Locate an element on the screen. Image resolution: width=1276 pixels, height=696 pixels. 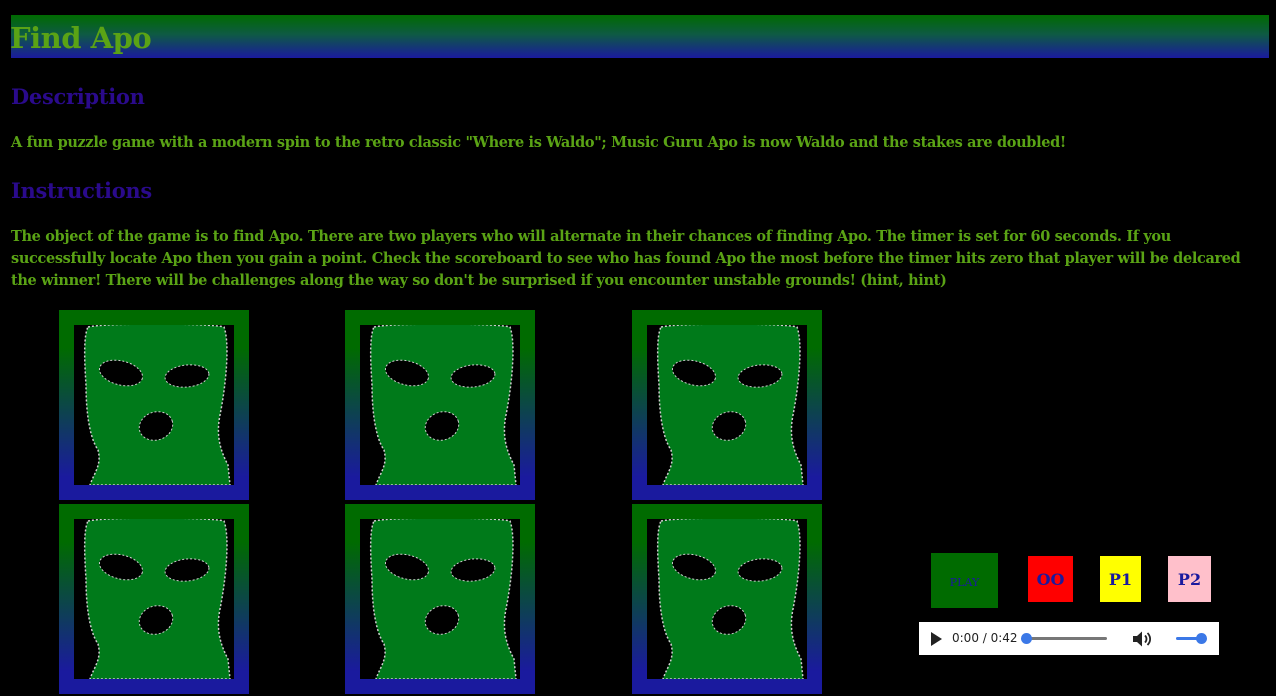
audio-player: 0:00 / 0:42 is located at coordinates (1069, 638).